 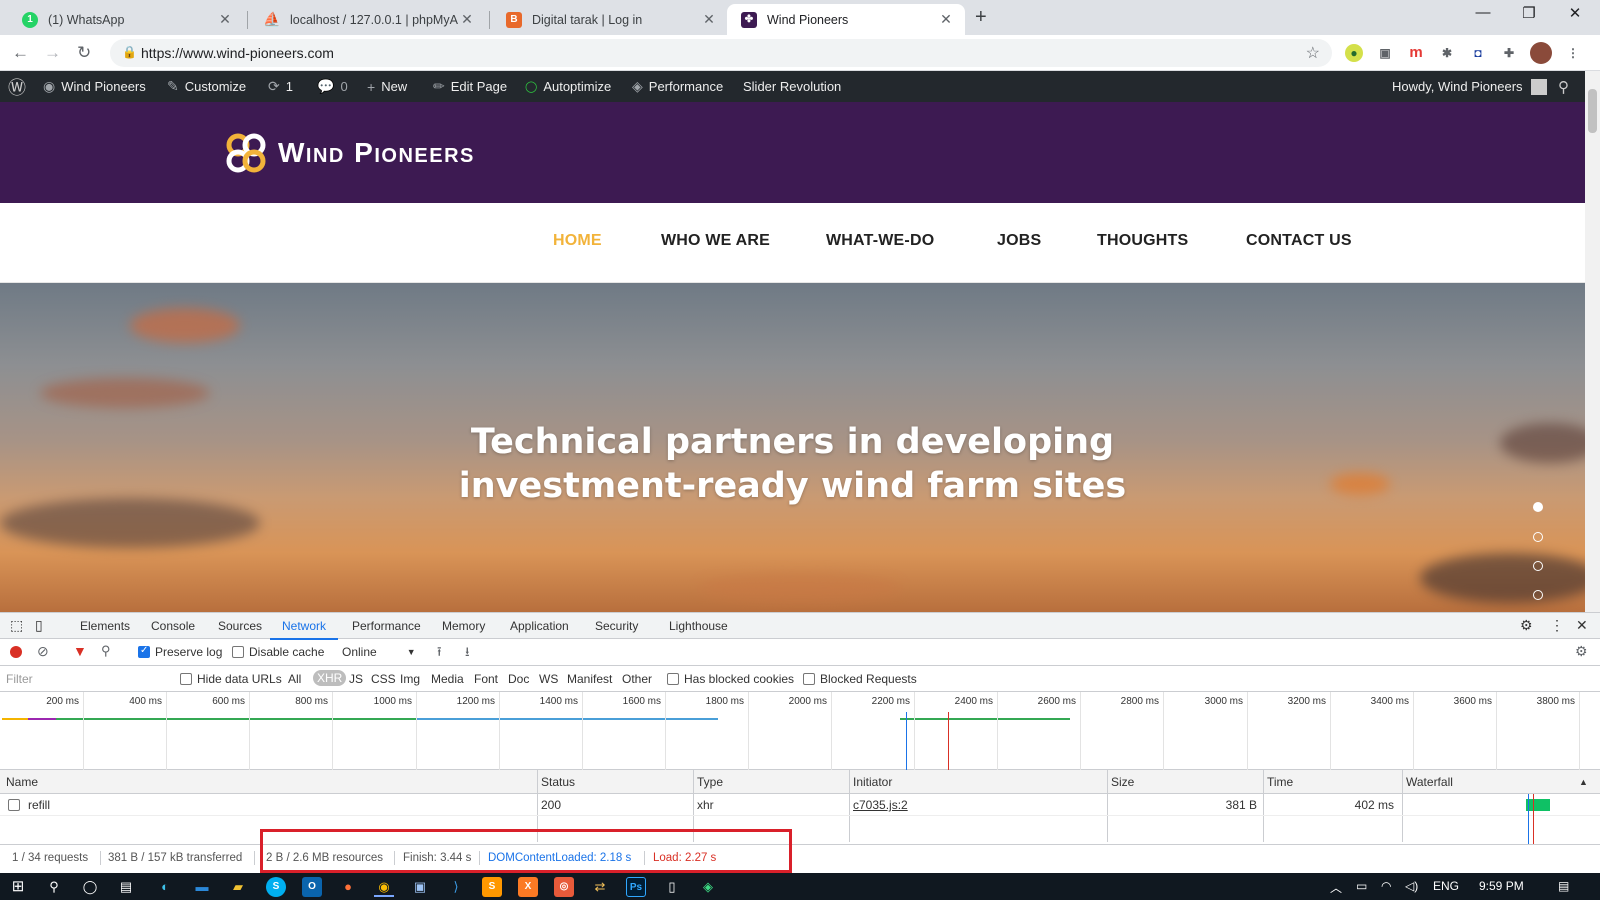 I want to click on adminbar-search-icon: ⚲, so click(x=1566, y=86).